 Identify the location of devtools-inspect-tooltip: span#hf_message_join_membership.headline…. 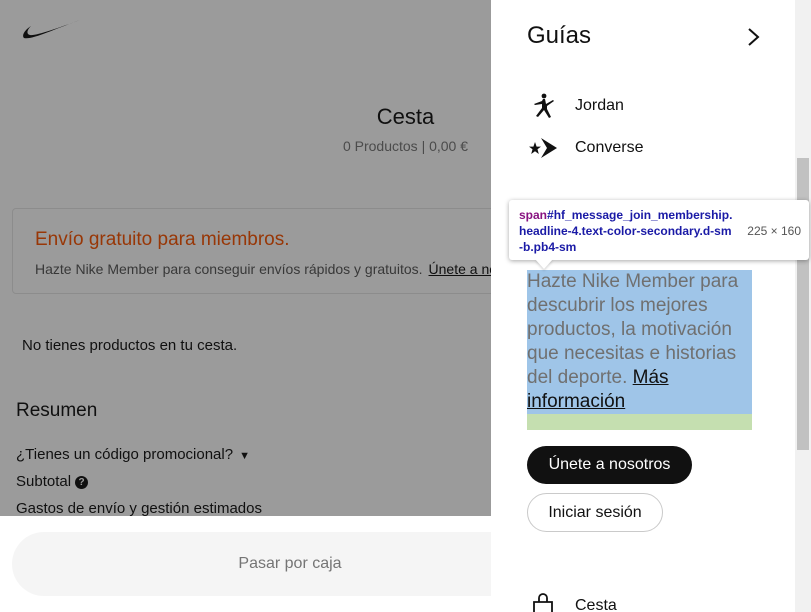
(659, 230).